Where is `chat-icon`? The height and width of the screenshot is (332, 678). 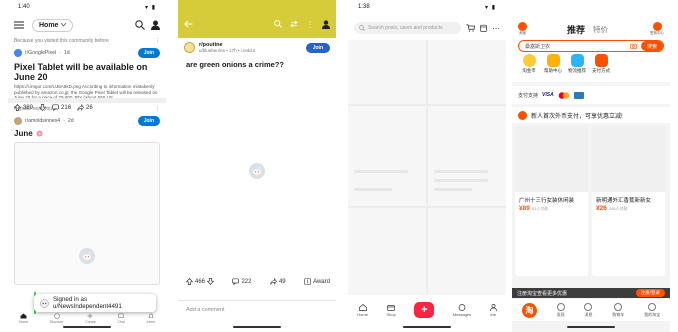
chat-icon is located at coordinates (121, 316).